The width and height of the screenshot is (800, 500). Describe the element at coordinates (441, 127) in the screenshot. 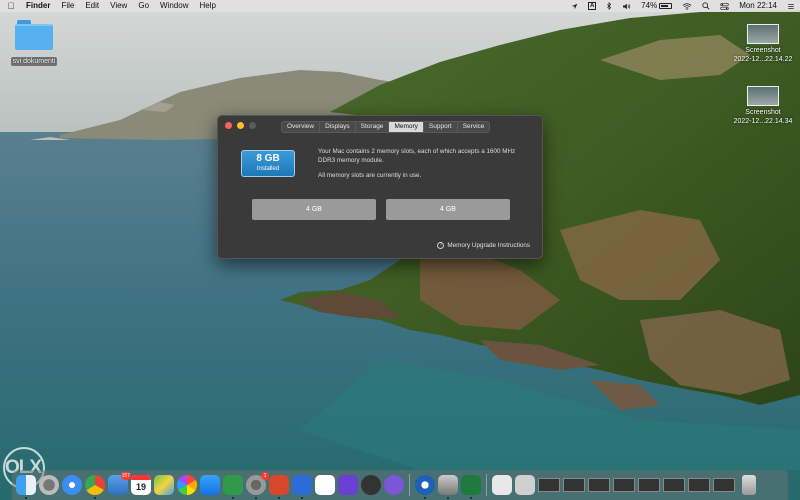

I see `tab-support: Support` at that location.